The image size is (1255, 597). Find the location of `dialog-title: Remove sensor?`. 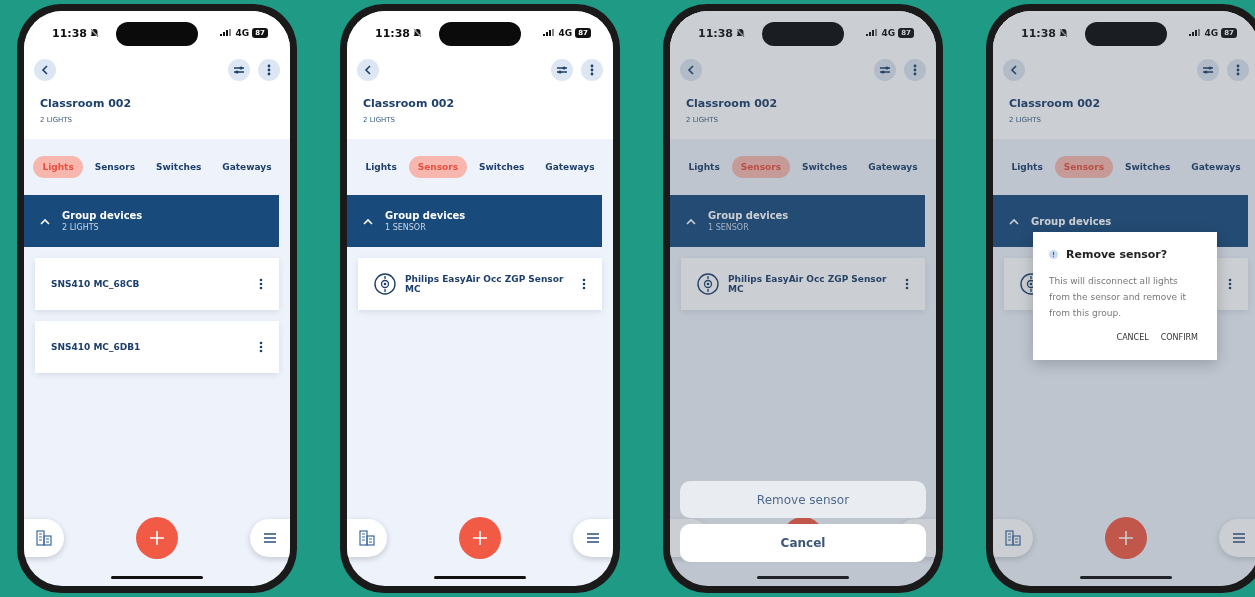

dialog-title: Remove sensor? is located at coordinates (1117, 254).